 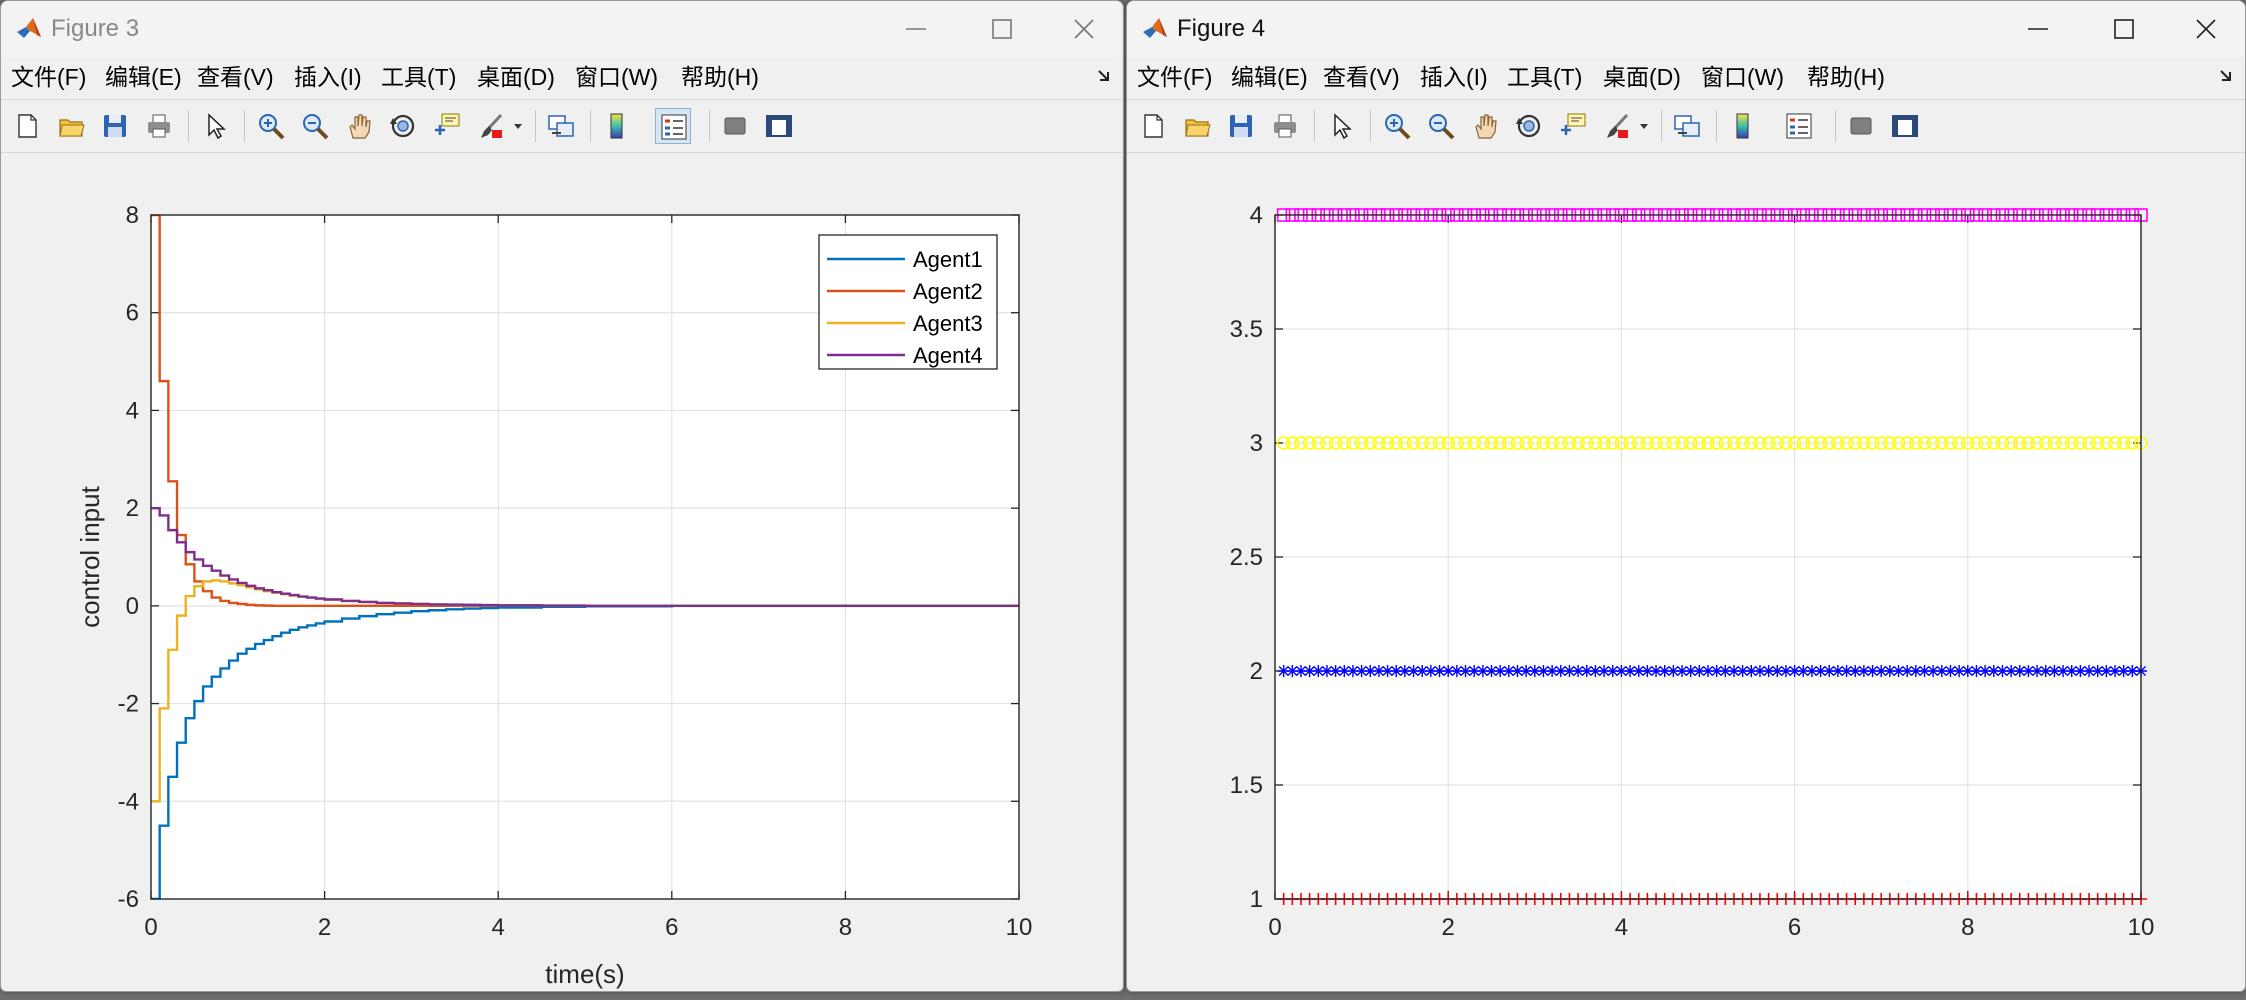 I want to click on x-tick-label: 10, so click(x=1019, y=927).